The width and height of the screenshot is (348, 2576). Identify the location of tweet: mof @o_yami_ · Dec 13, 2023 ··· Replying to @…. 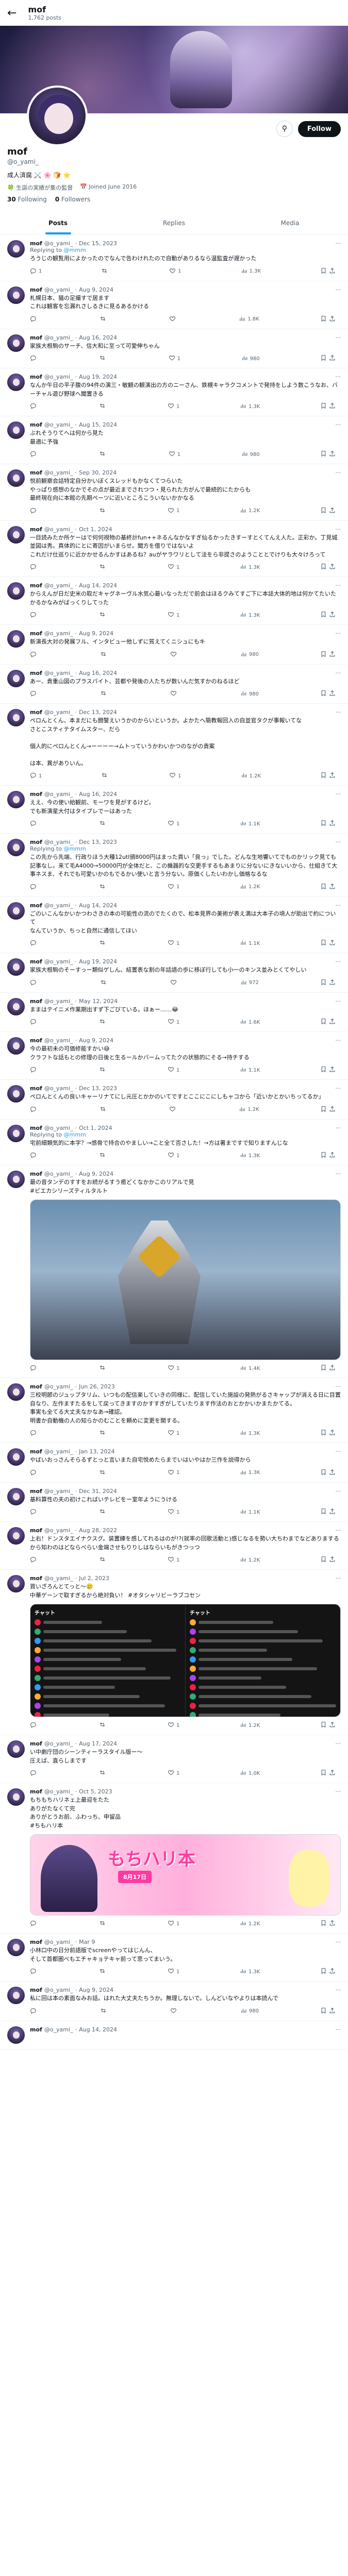
(174, 865).